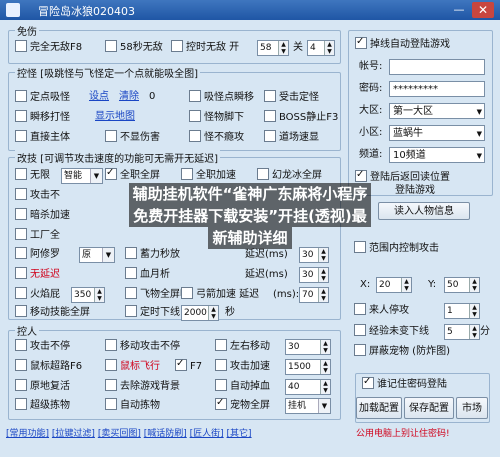  I want to click on left-right-spin: 30 ▲ ▼, so click(308, 347).